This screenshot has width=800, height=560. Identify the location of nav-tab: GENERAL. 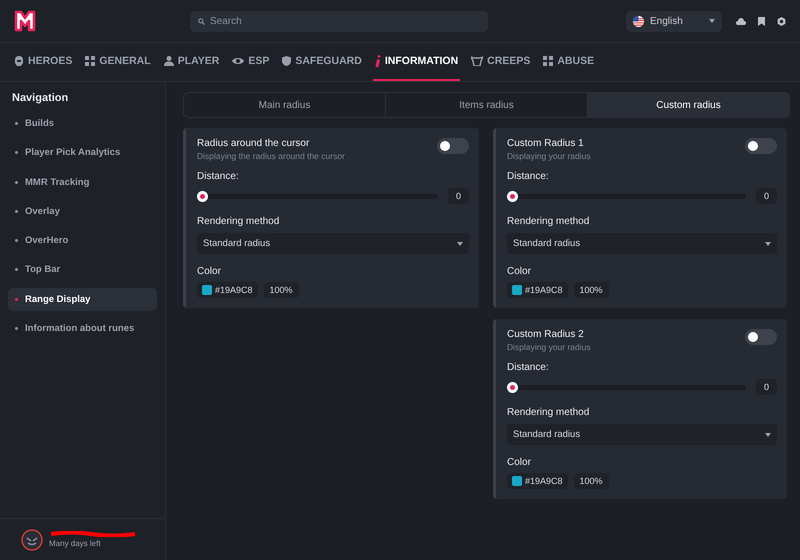
(118, 62).